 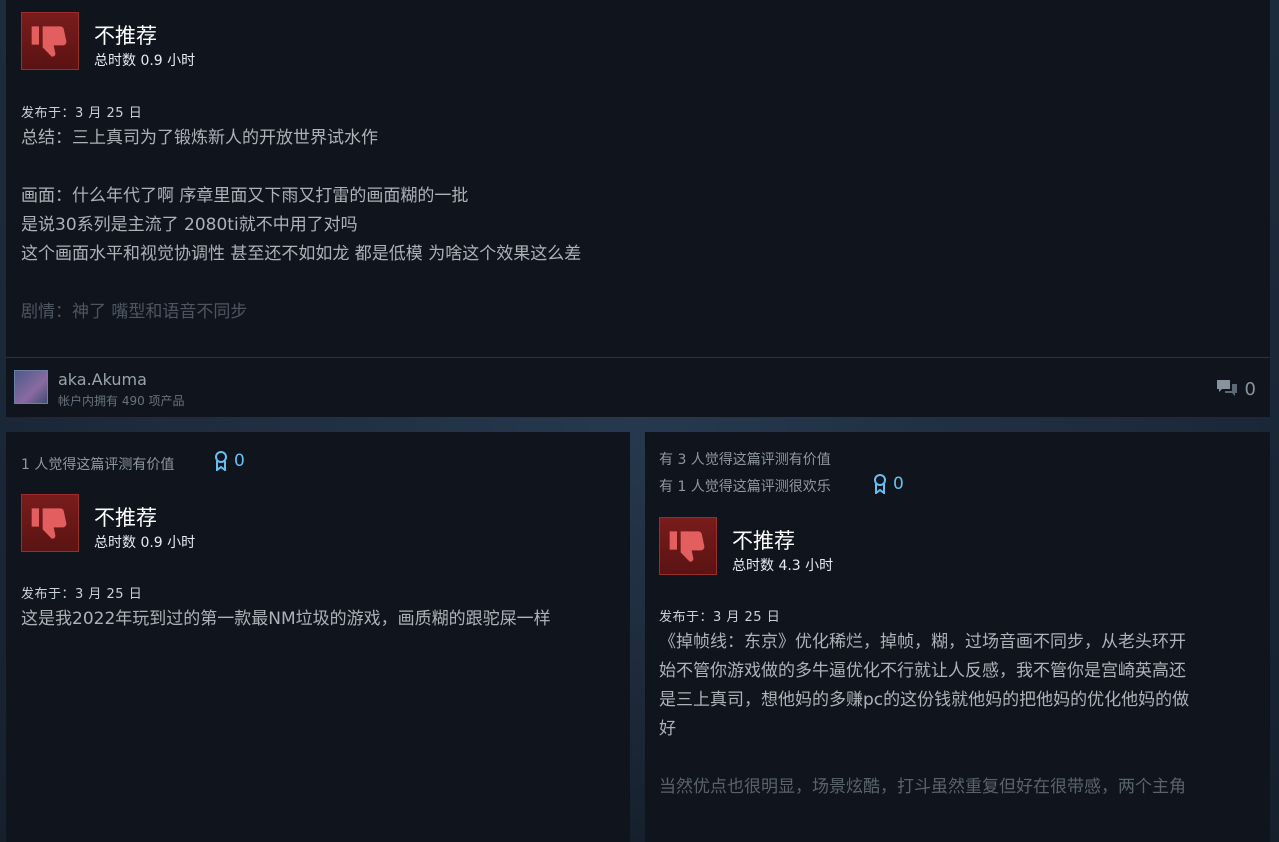 I want to click on review-line: 《掉帧线：东京》优化稀烂，掉帧，糊，过场音画不同步，从老头环开, so click(x=922, y=642).